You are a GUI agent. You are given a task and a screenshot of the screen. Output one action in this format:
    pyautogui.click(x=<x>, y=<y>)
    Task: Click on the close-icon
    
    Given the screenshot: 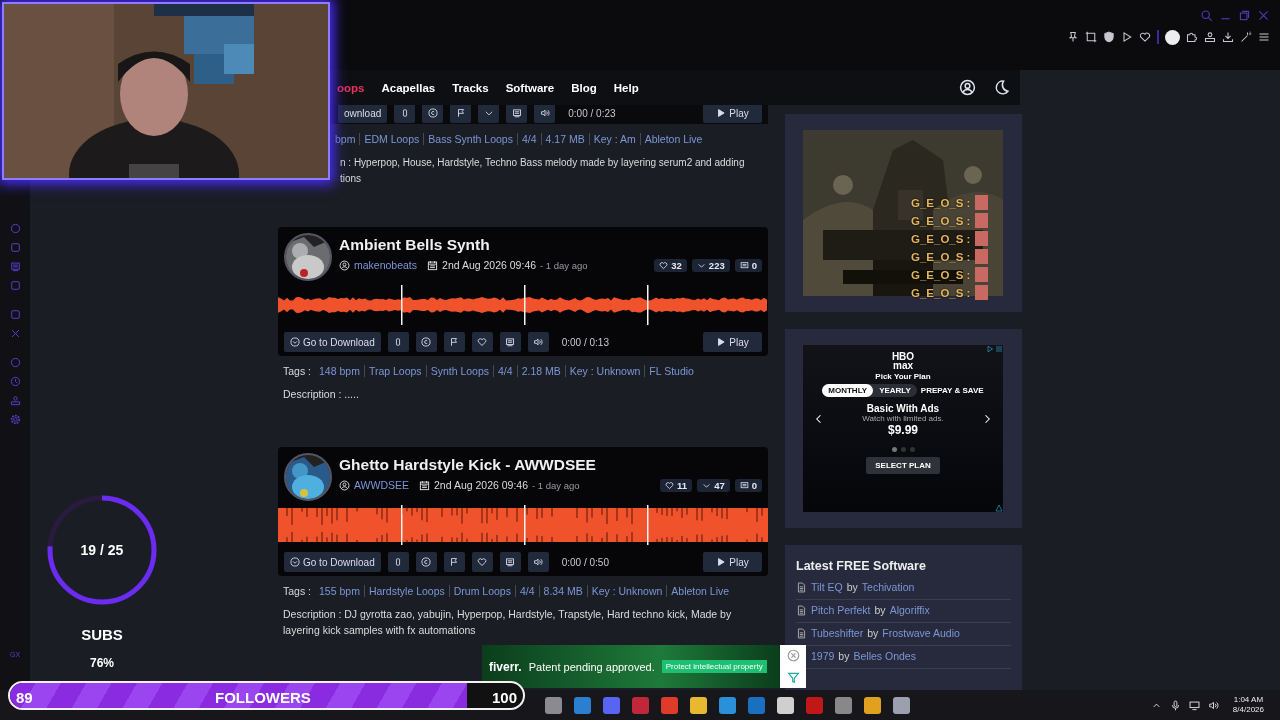 What is the action you would take?
    pyautogui.click(x=793, y=656)
    